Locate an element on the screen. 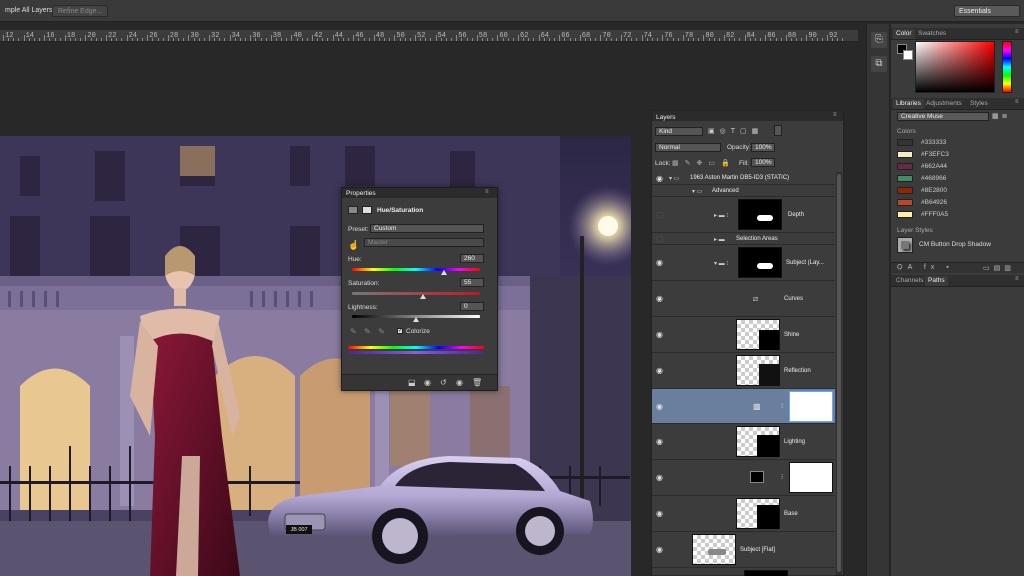 The image size is (1024, 576). layer-style-item: CM Button Drop Shadow is located at coordinates (955, 244).